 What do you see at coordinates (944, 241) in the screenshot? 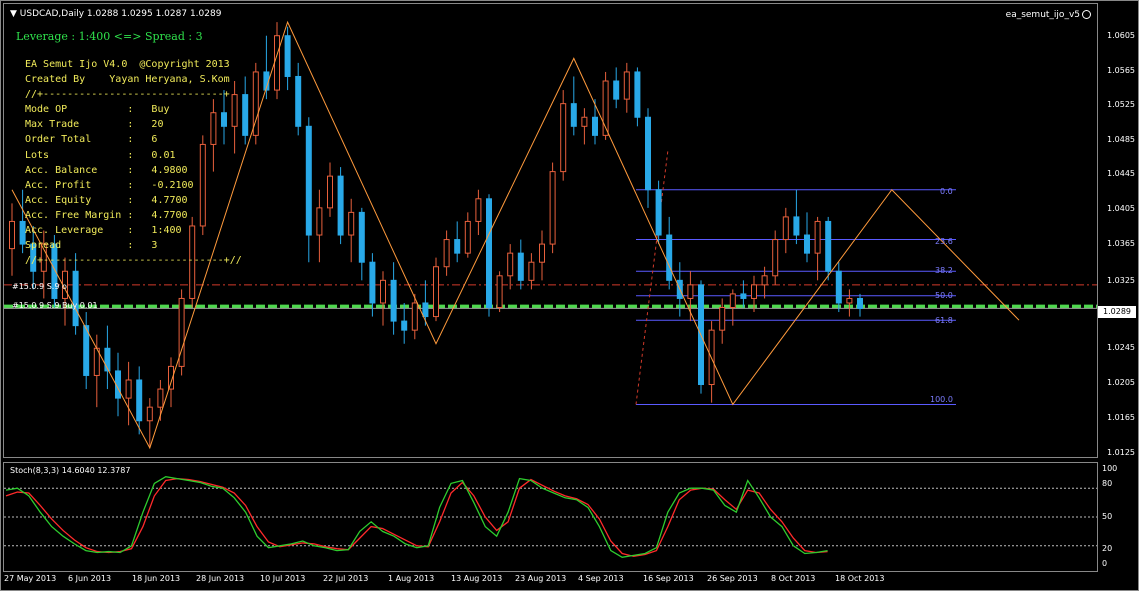
I see `fib-label-23-6: 23.6` at bounding box center [944, 241].